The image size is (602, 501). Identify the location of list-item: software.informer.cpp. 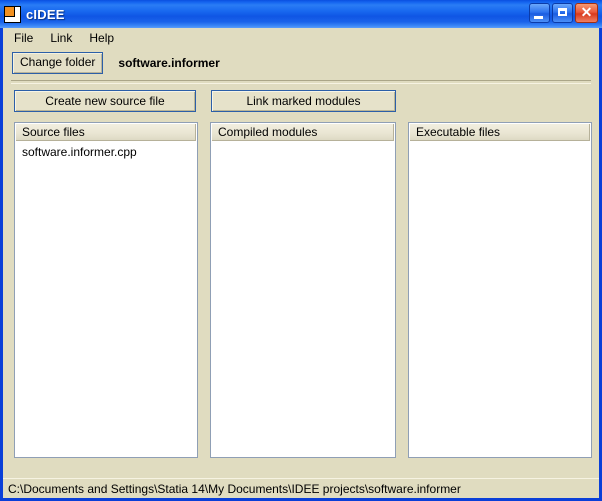
(106, 152).